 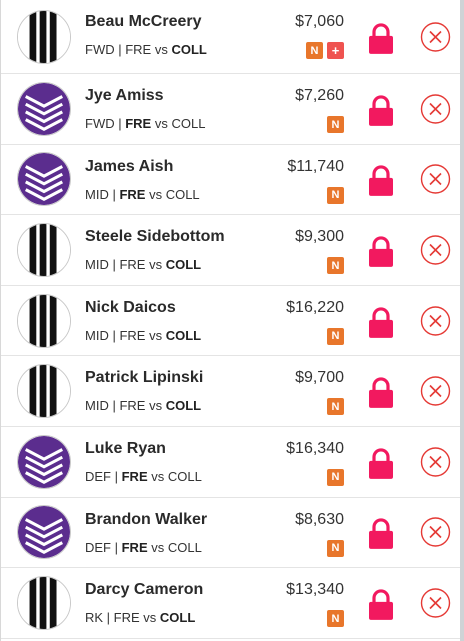 I want to click on player-info: FWD | FRE vs COLL, so click(x=146, y=49).